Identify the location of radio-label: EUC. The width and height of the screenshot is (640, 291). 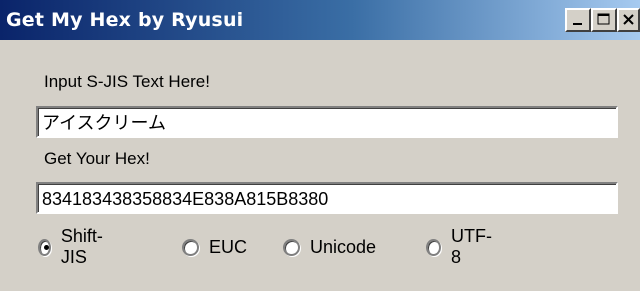
(228, 246).